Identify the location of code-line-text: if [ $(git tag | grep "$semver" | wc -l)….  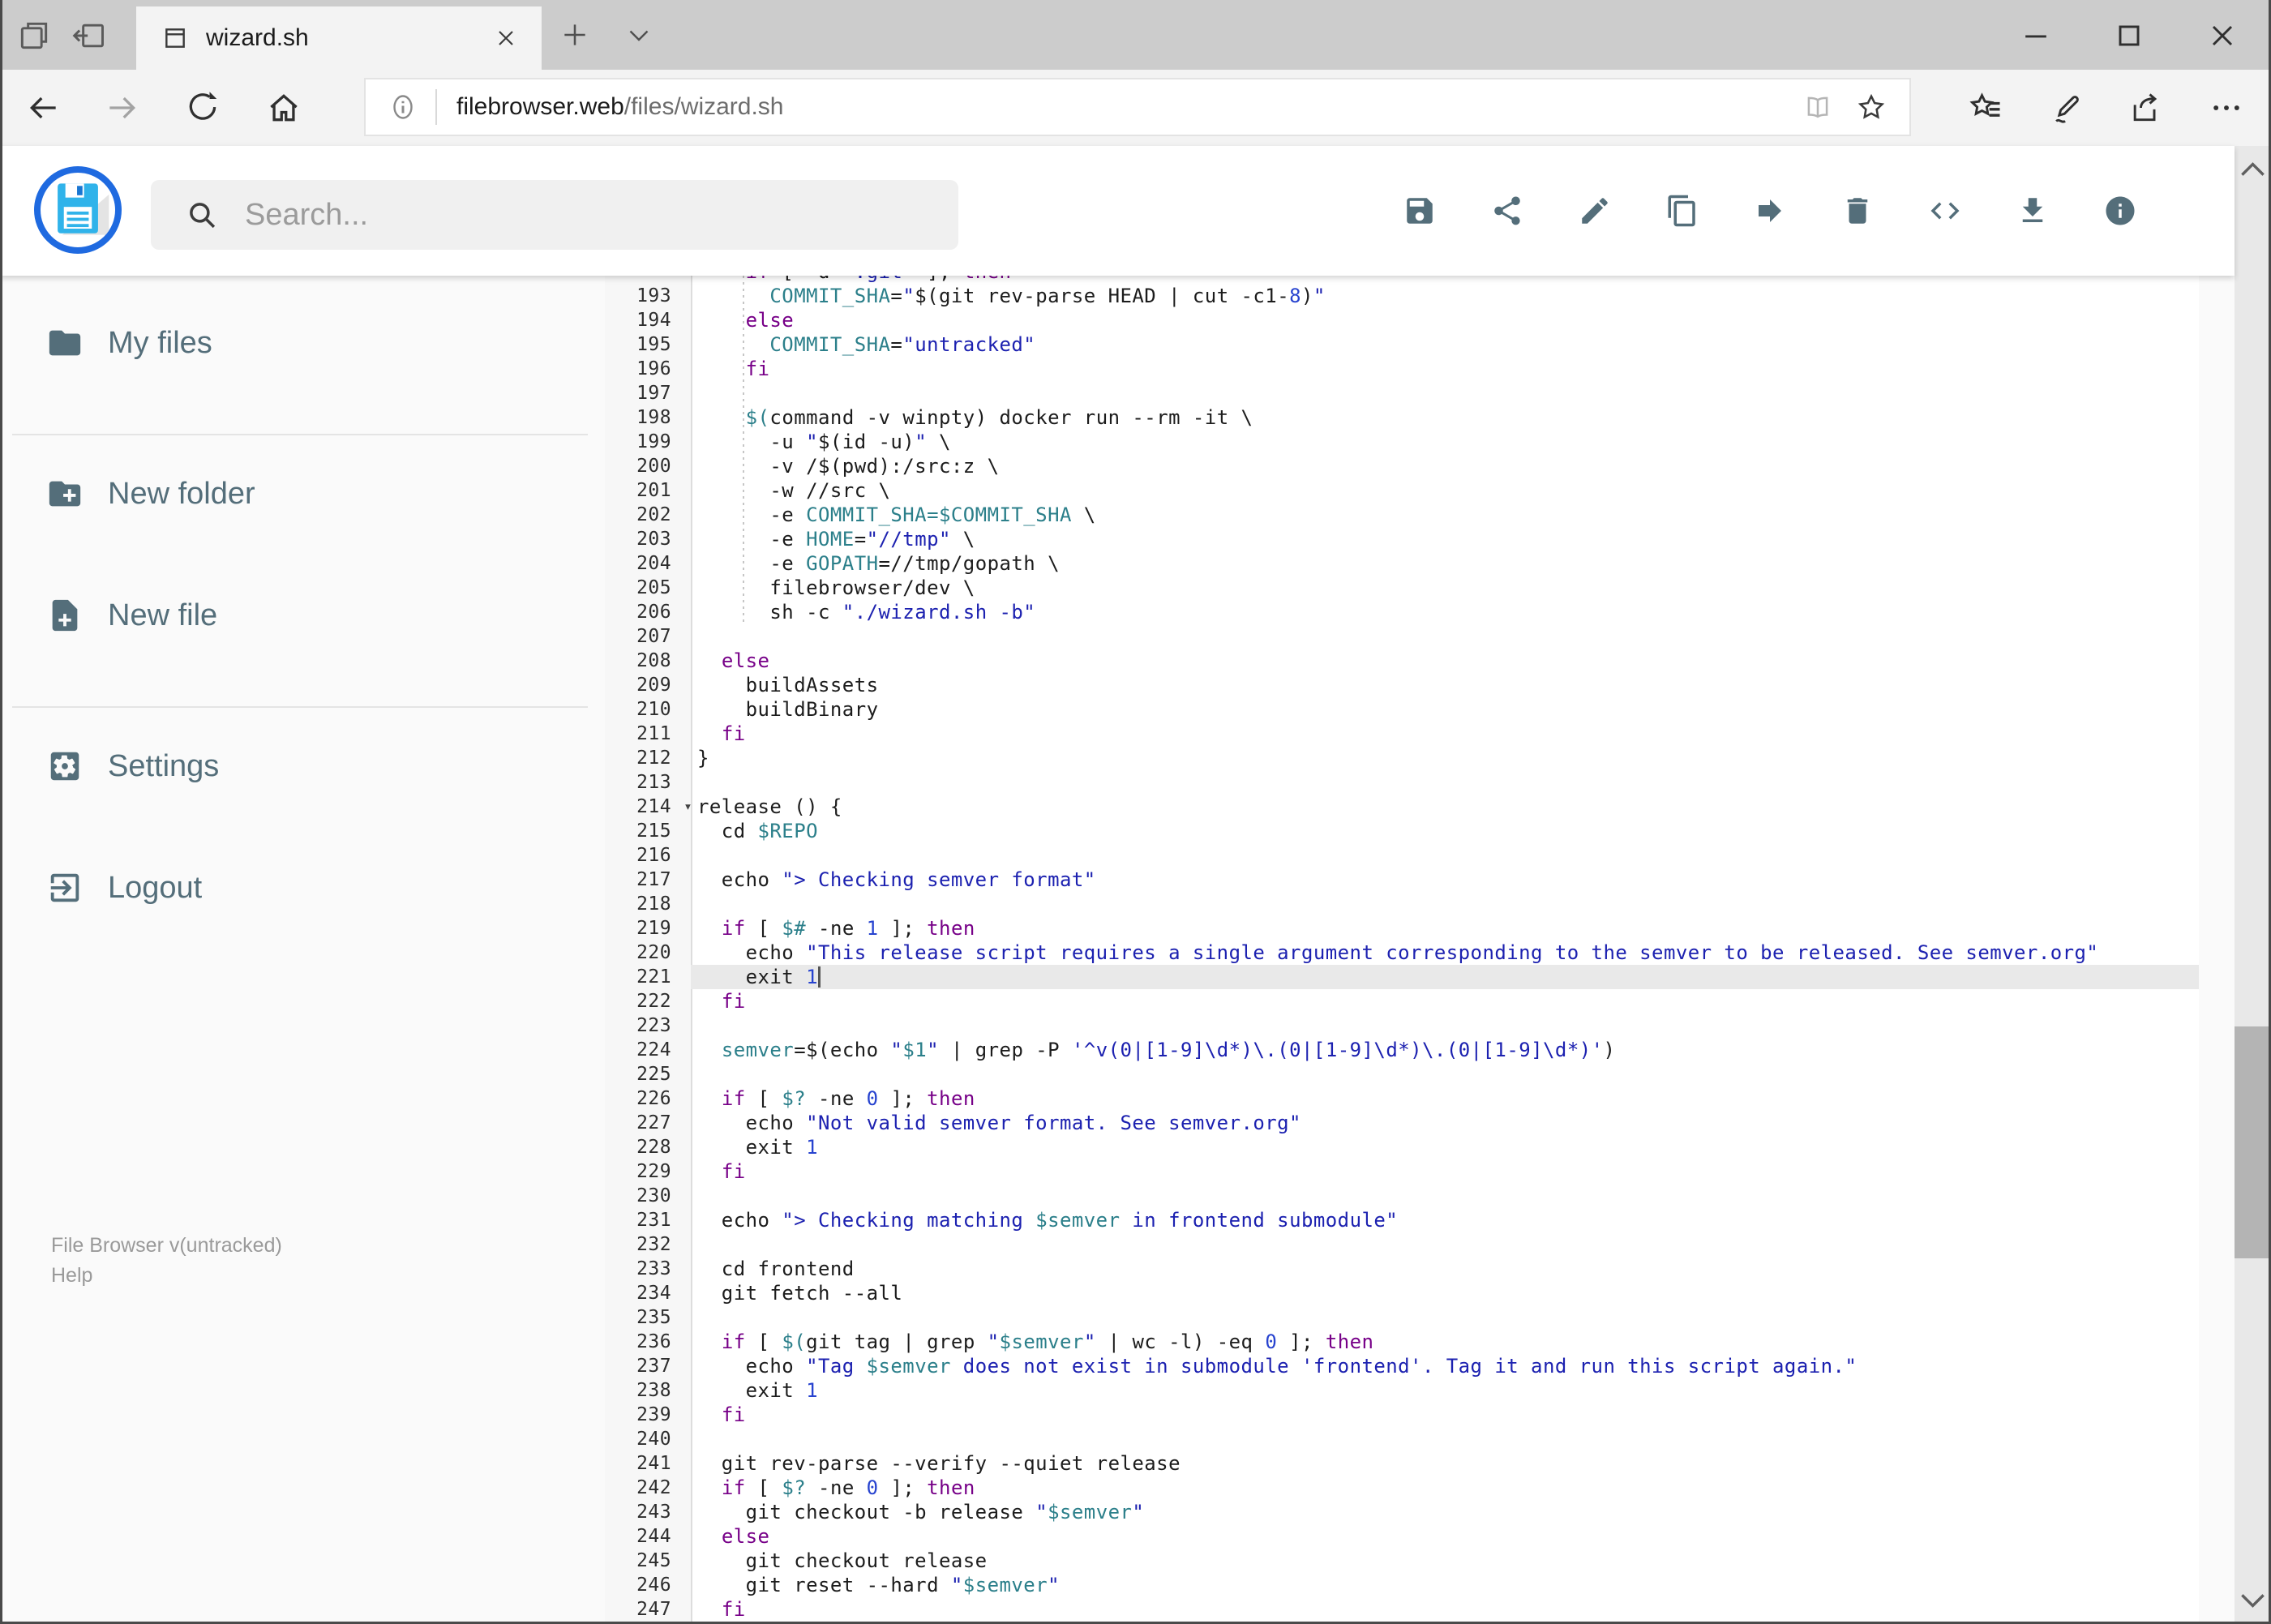
(1445, 1342).